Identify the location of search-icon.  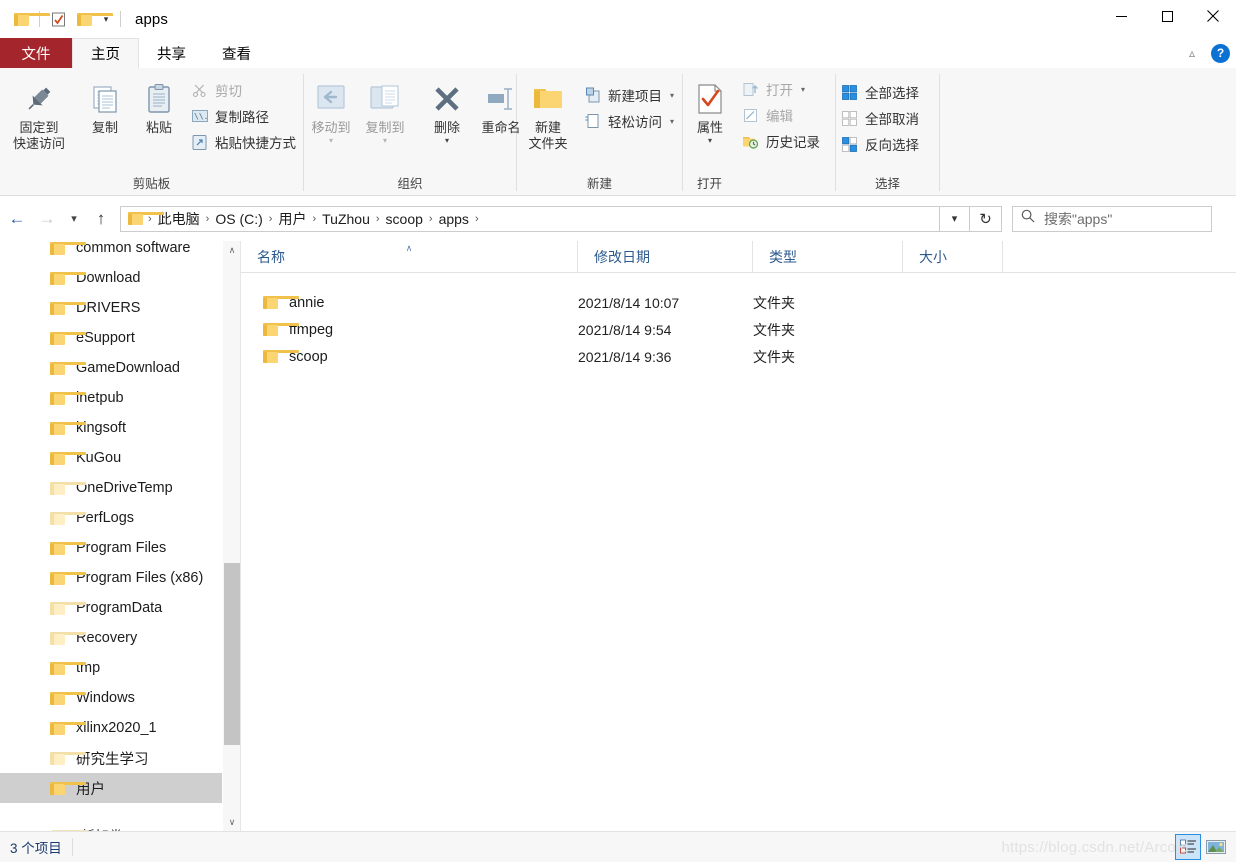
(1028, 218).